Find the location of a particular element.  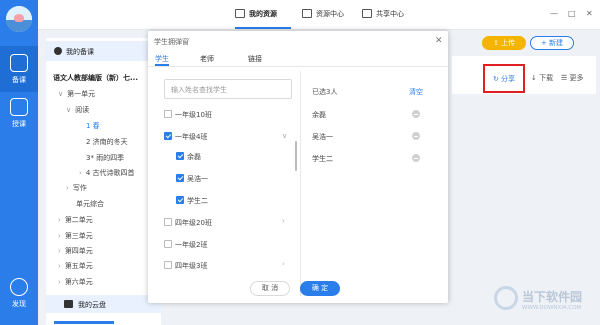

selected-student: 吴浩一 is located at coordinates (322, 137).